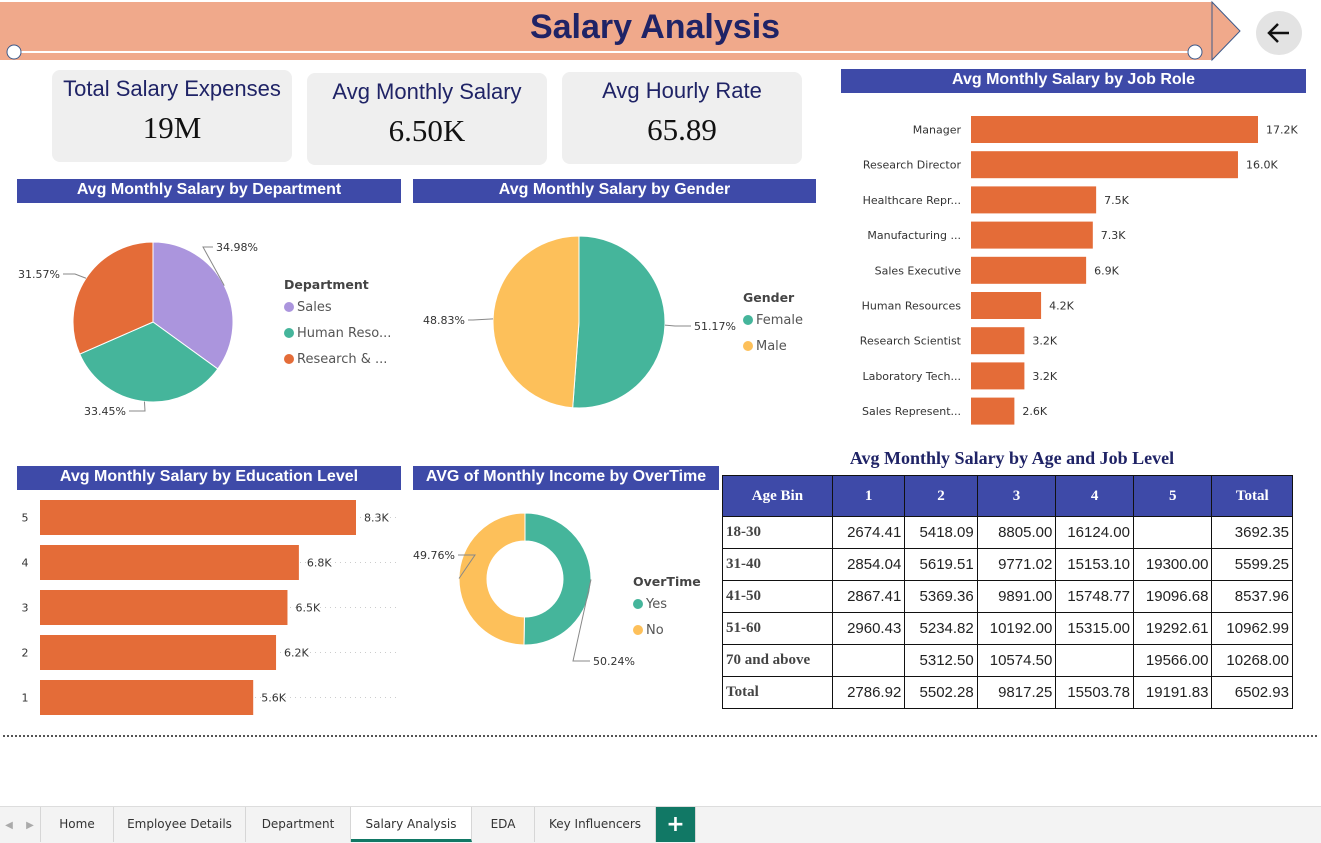 This screenshot has width=1321, height=843. What do you see at coordinates (1094, 532) in the screenshot?
I see `table-cell: 16124.00` at bounding box center [1094, 532].